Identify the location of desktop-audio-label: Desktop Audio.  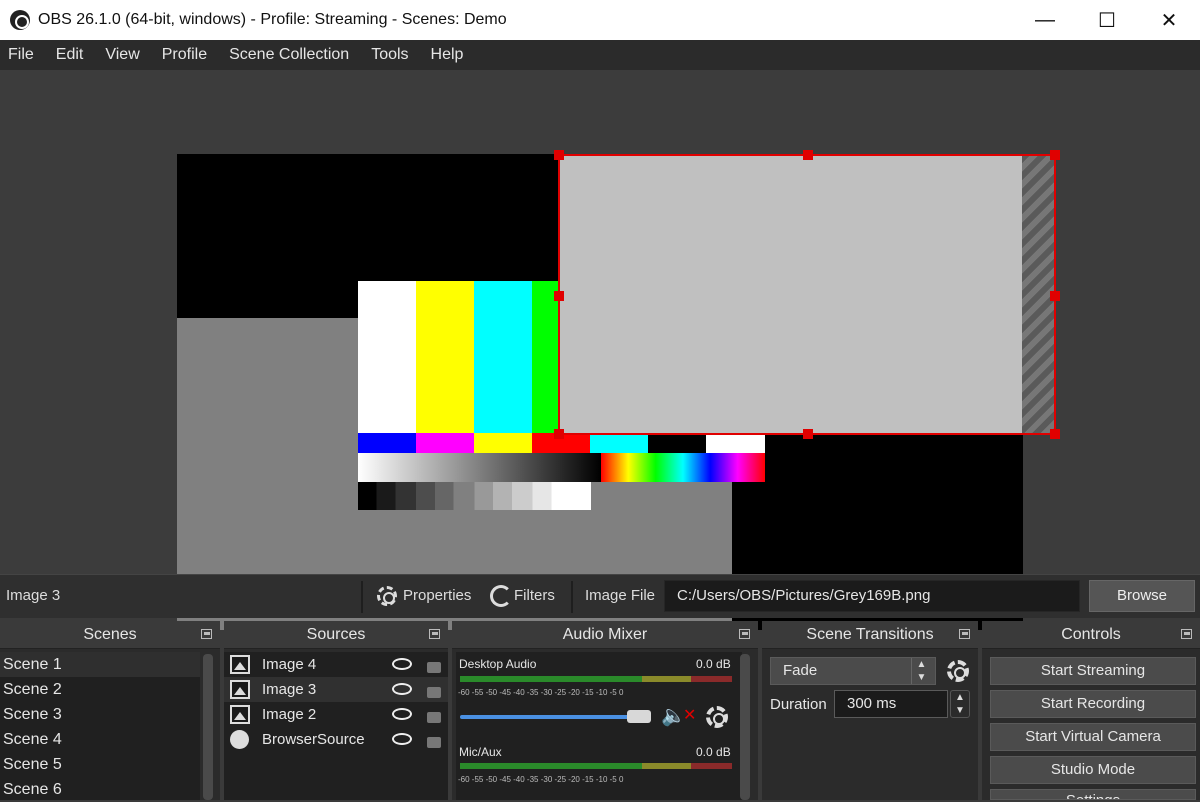
(498, 664).